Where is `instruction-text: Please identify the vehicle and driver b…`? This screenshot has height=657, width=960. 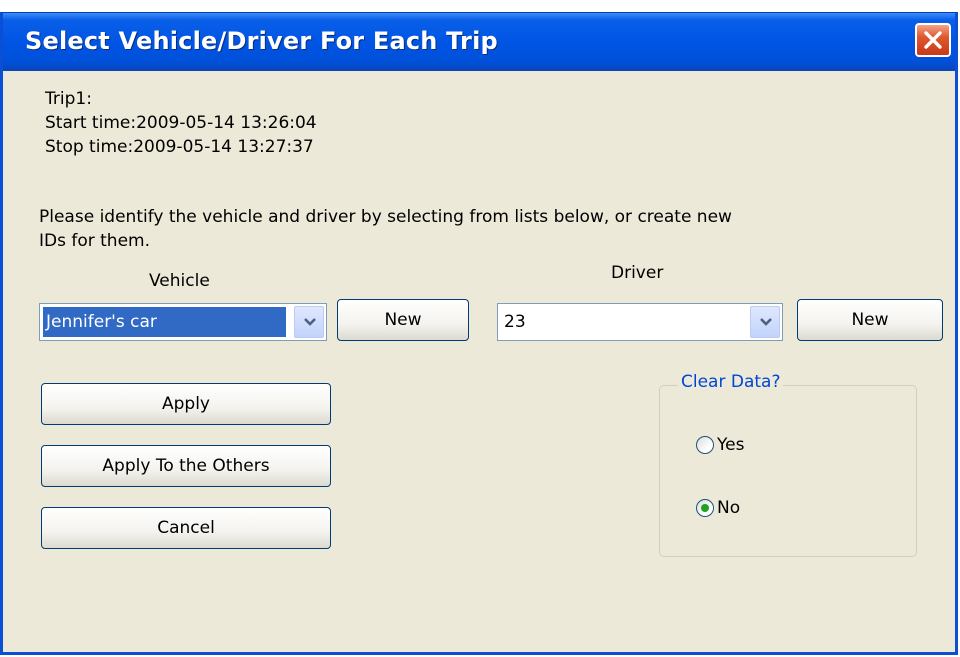
instruction-text: Please identify the vehicle and driver b… is located at coordinates (385, 229).